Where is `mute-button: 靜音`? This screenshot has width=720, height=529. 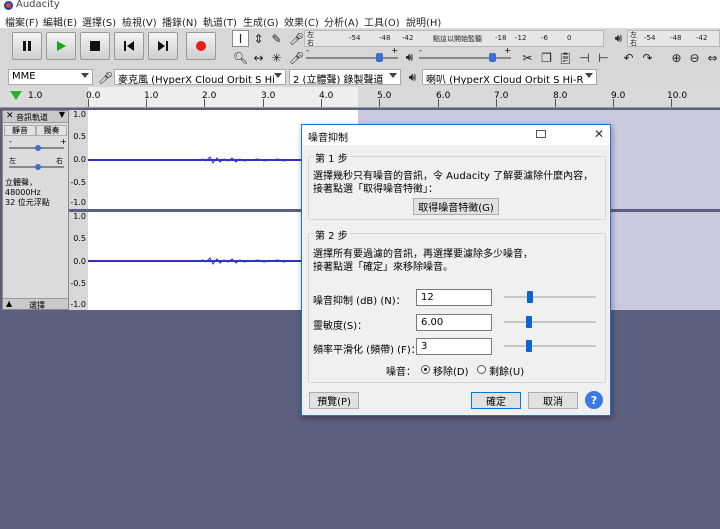 mute-button: 靜音 is located at coordinates (20, 130).